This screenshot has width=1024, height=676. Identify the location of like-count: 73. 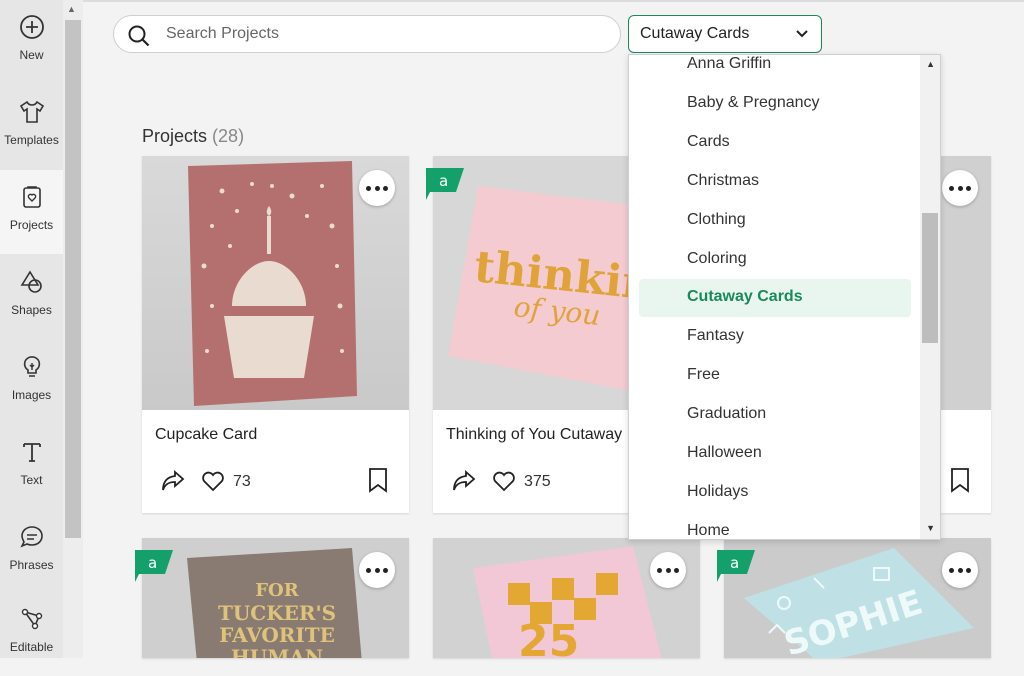
(242, 481).